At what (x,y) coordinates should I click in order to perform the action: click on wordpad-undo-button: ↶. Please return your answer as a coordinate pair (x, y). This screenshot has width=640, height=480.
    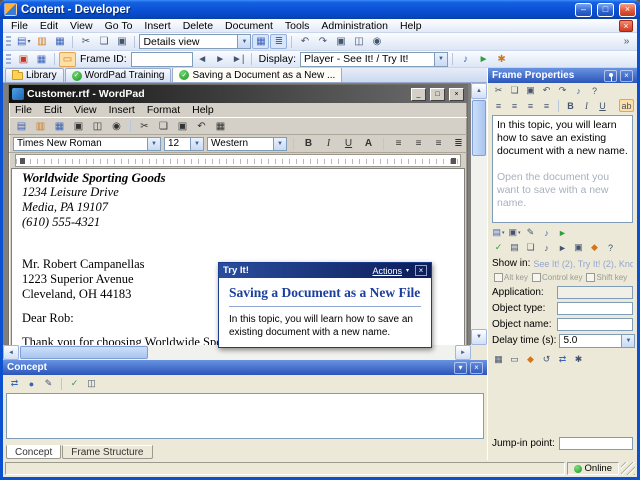
    Looking at the image, I should click on (201, 126).